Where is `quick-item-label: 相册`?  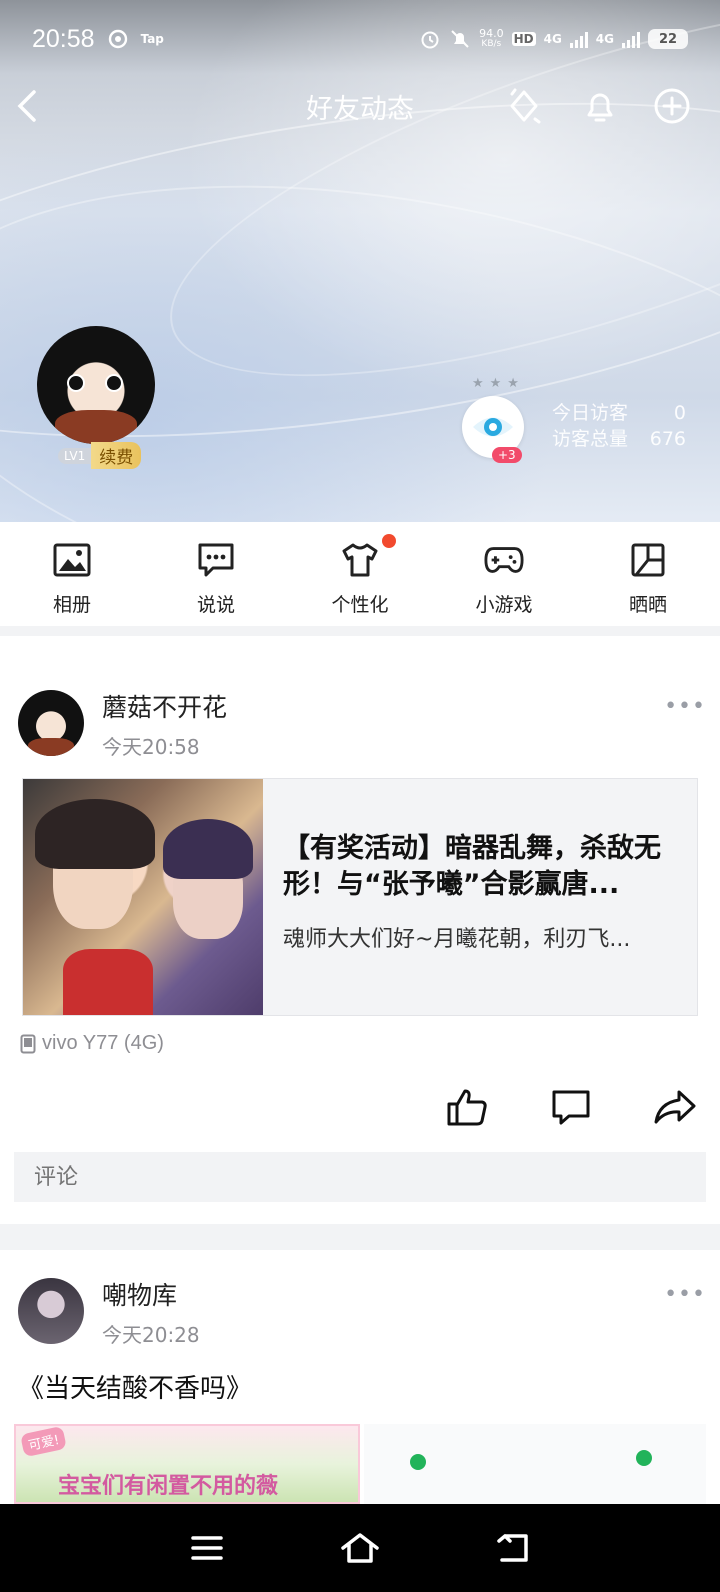 quick-item-label: 相册 is located at coordinates (71, 605).